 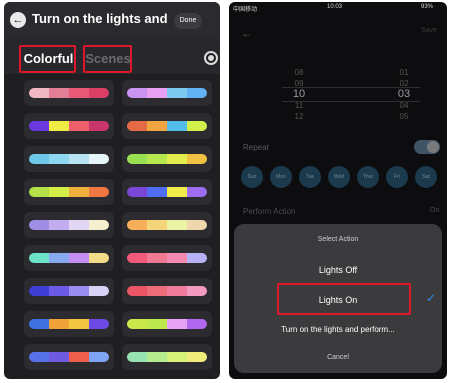 What do you see at coordinates (338, 357) in the screenshot?
I see `cancel-button: Cancel` at bounding box center [338, 357].